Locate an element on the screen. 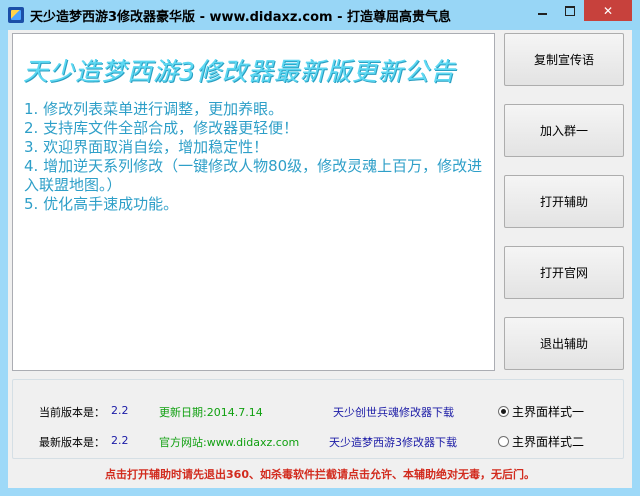  close-icon: ✕ is located at coordinates (608, 10).